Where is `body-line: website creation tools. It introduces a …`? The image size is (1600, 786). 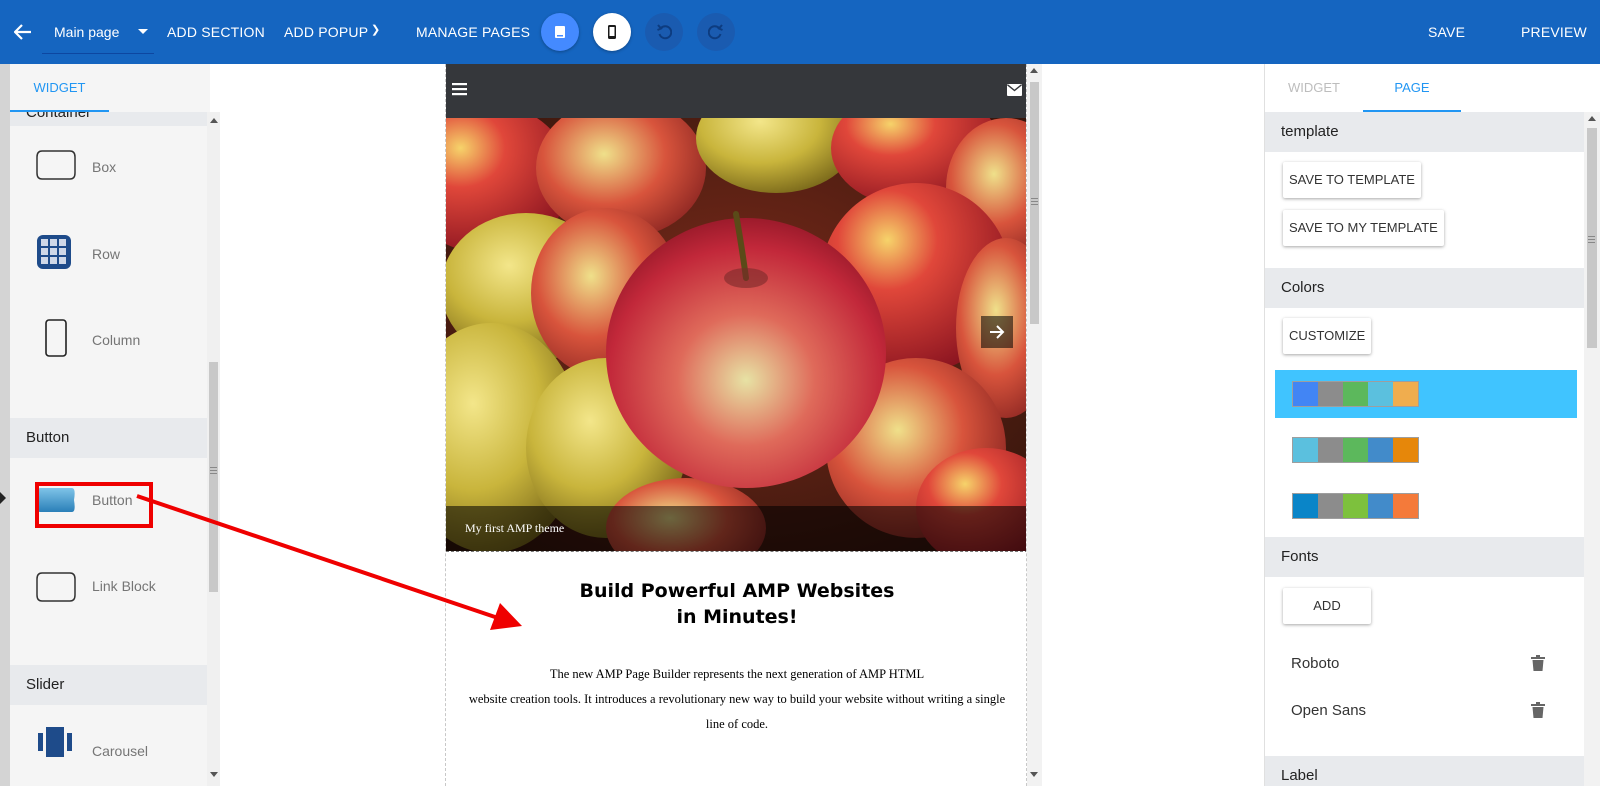 body-line: website creation tools. It introduces a … is located at coordinates (737, 699).